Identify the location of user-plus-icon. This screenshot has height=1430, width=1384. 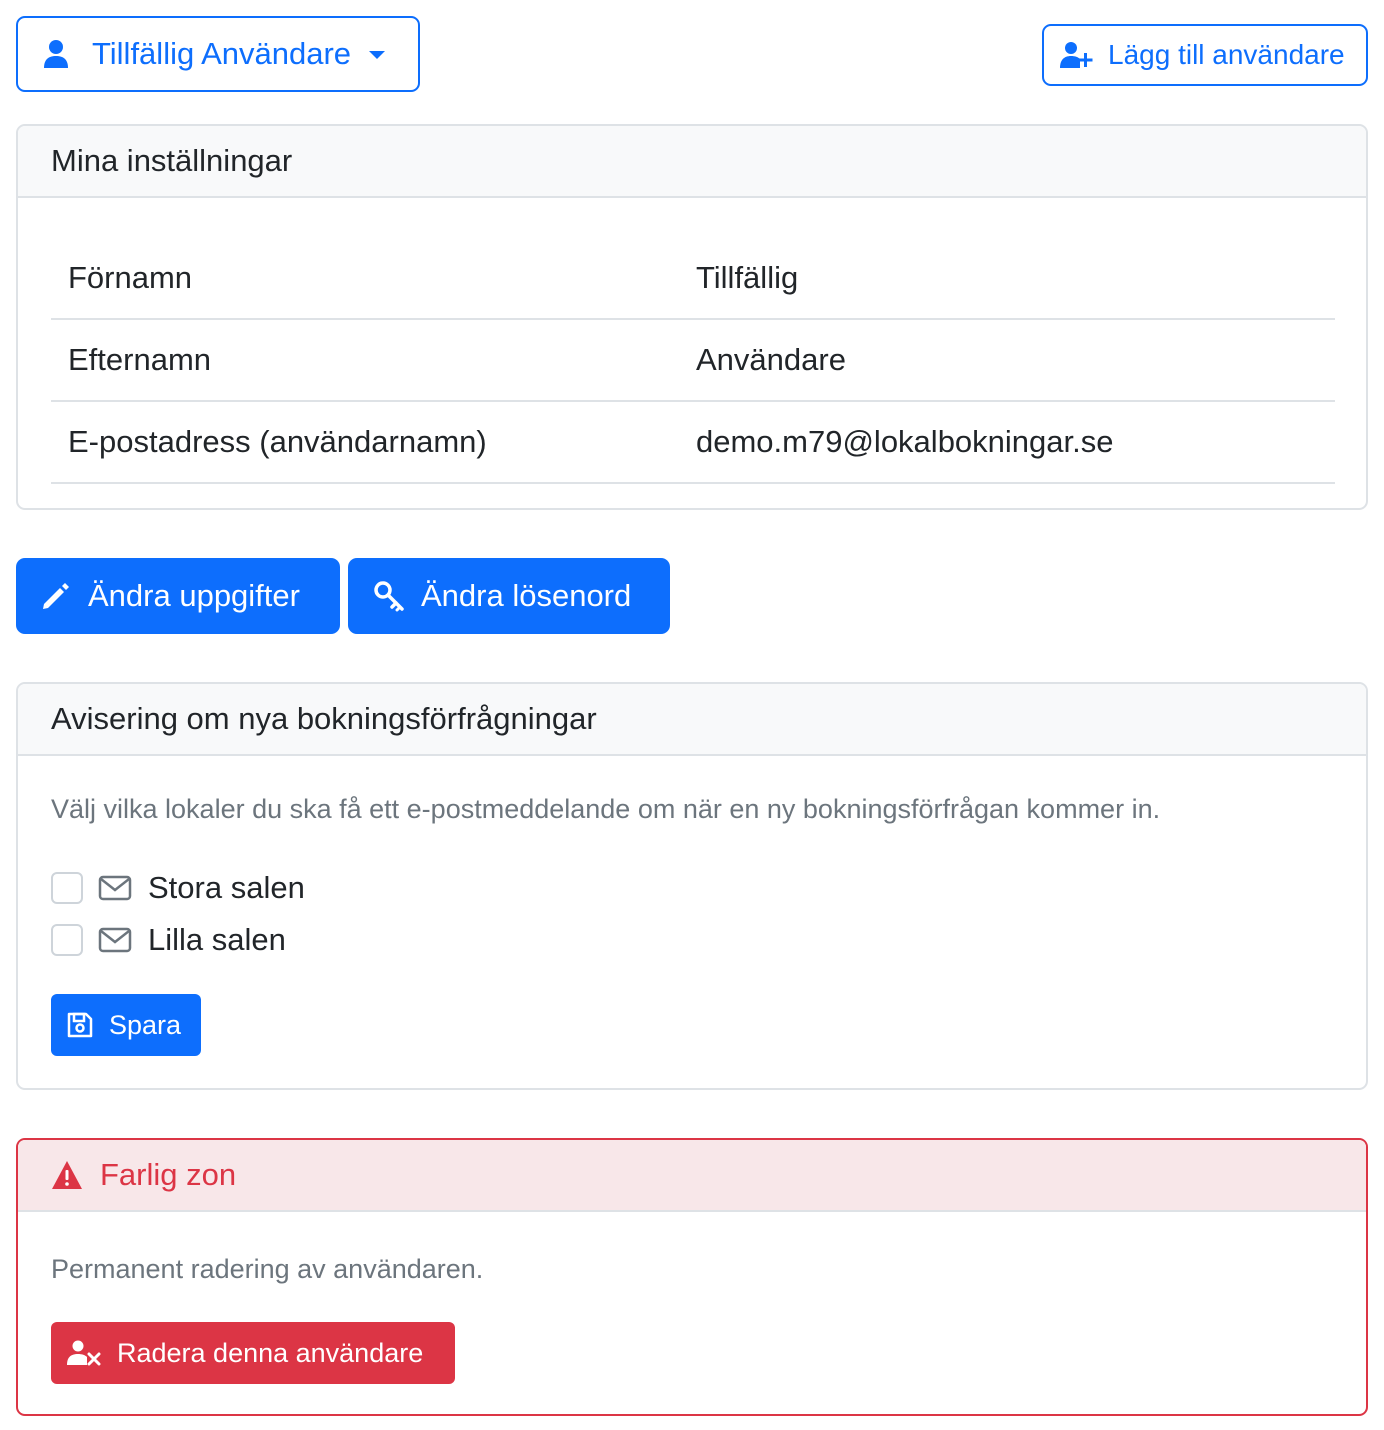
(1076, 55).